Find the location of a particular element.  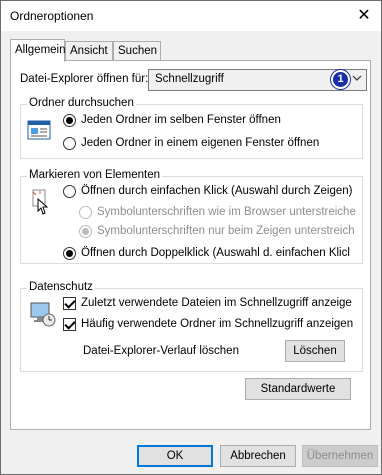

underline-hover-radio is located at coordinates (85, 231).